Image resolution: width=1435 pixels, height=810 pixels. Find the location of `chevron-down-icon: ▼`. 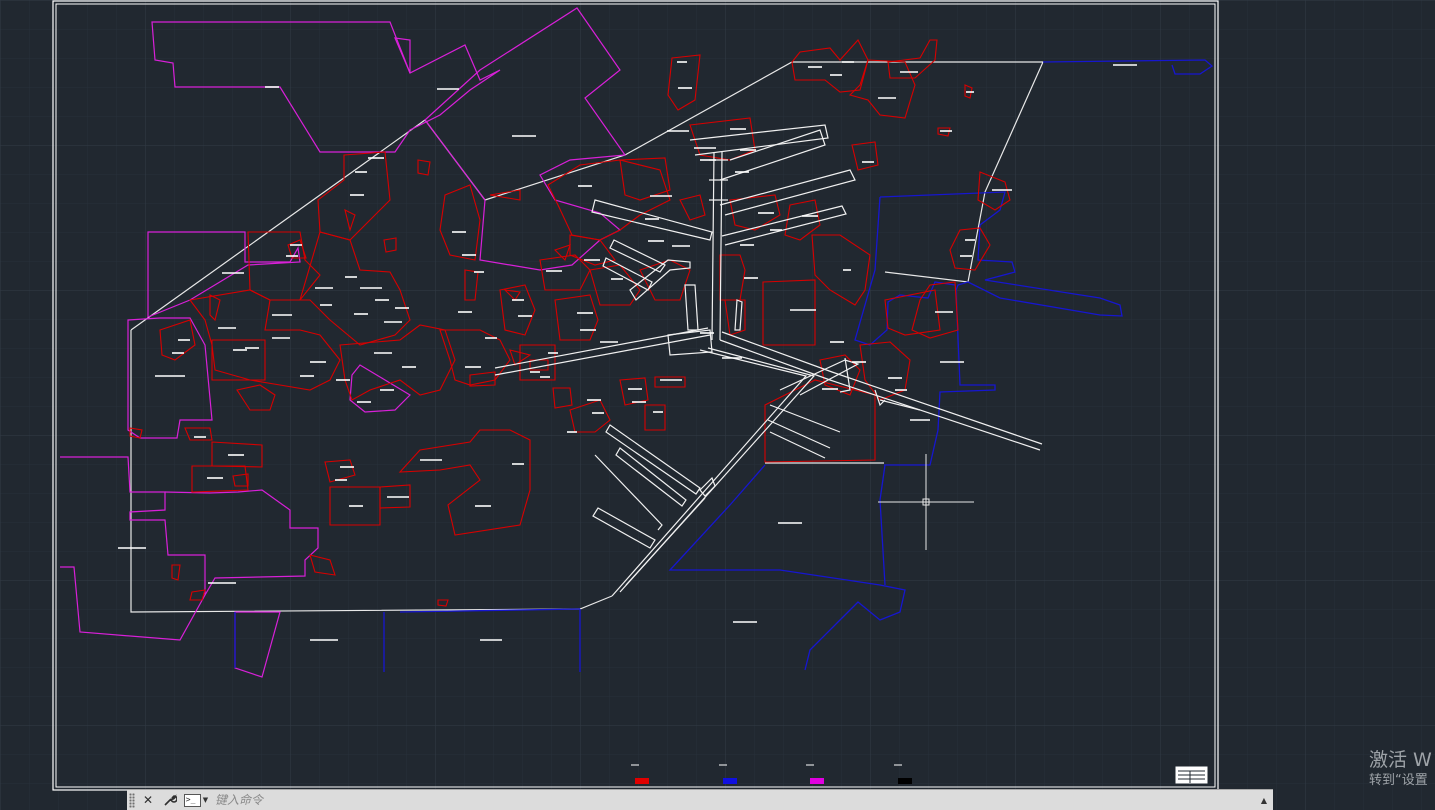

chevron-down-icon: ▼ is located at coordinates (205, 800).